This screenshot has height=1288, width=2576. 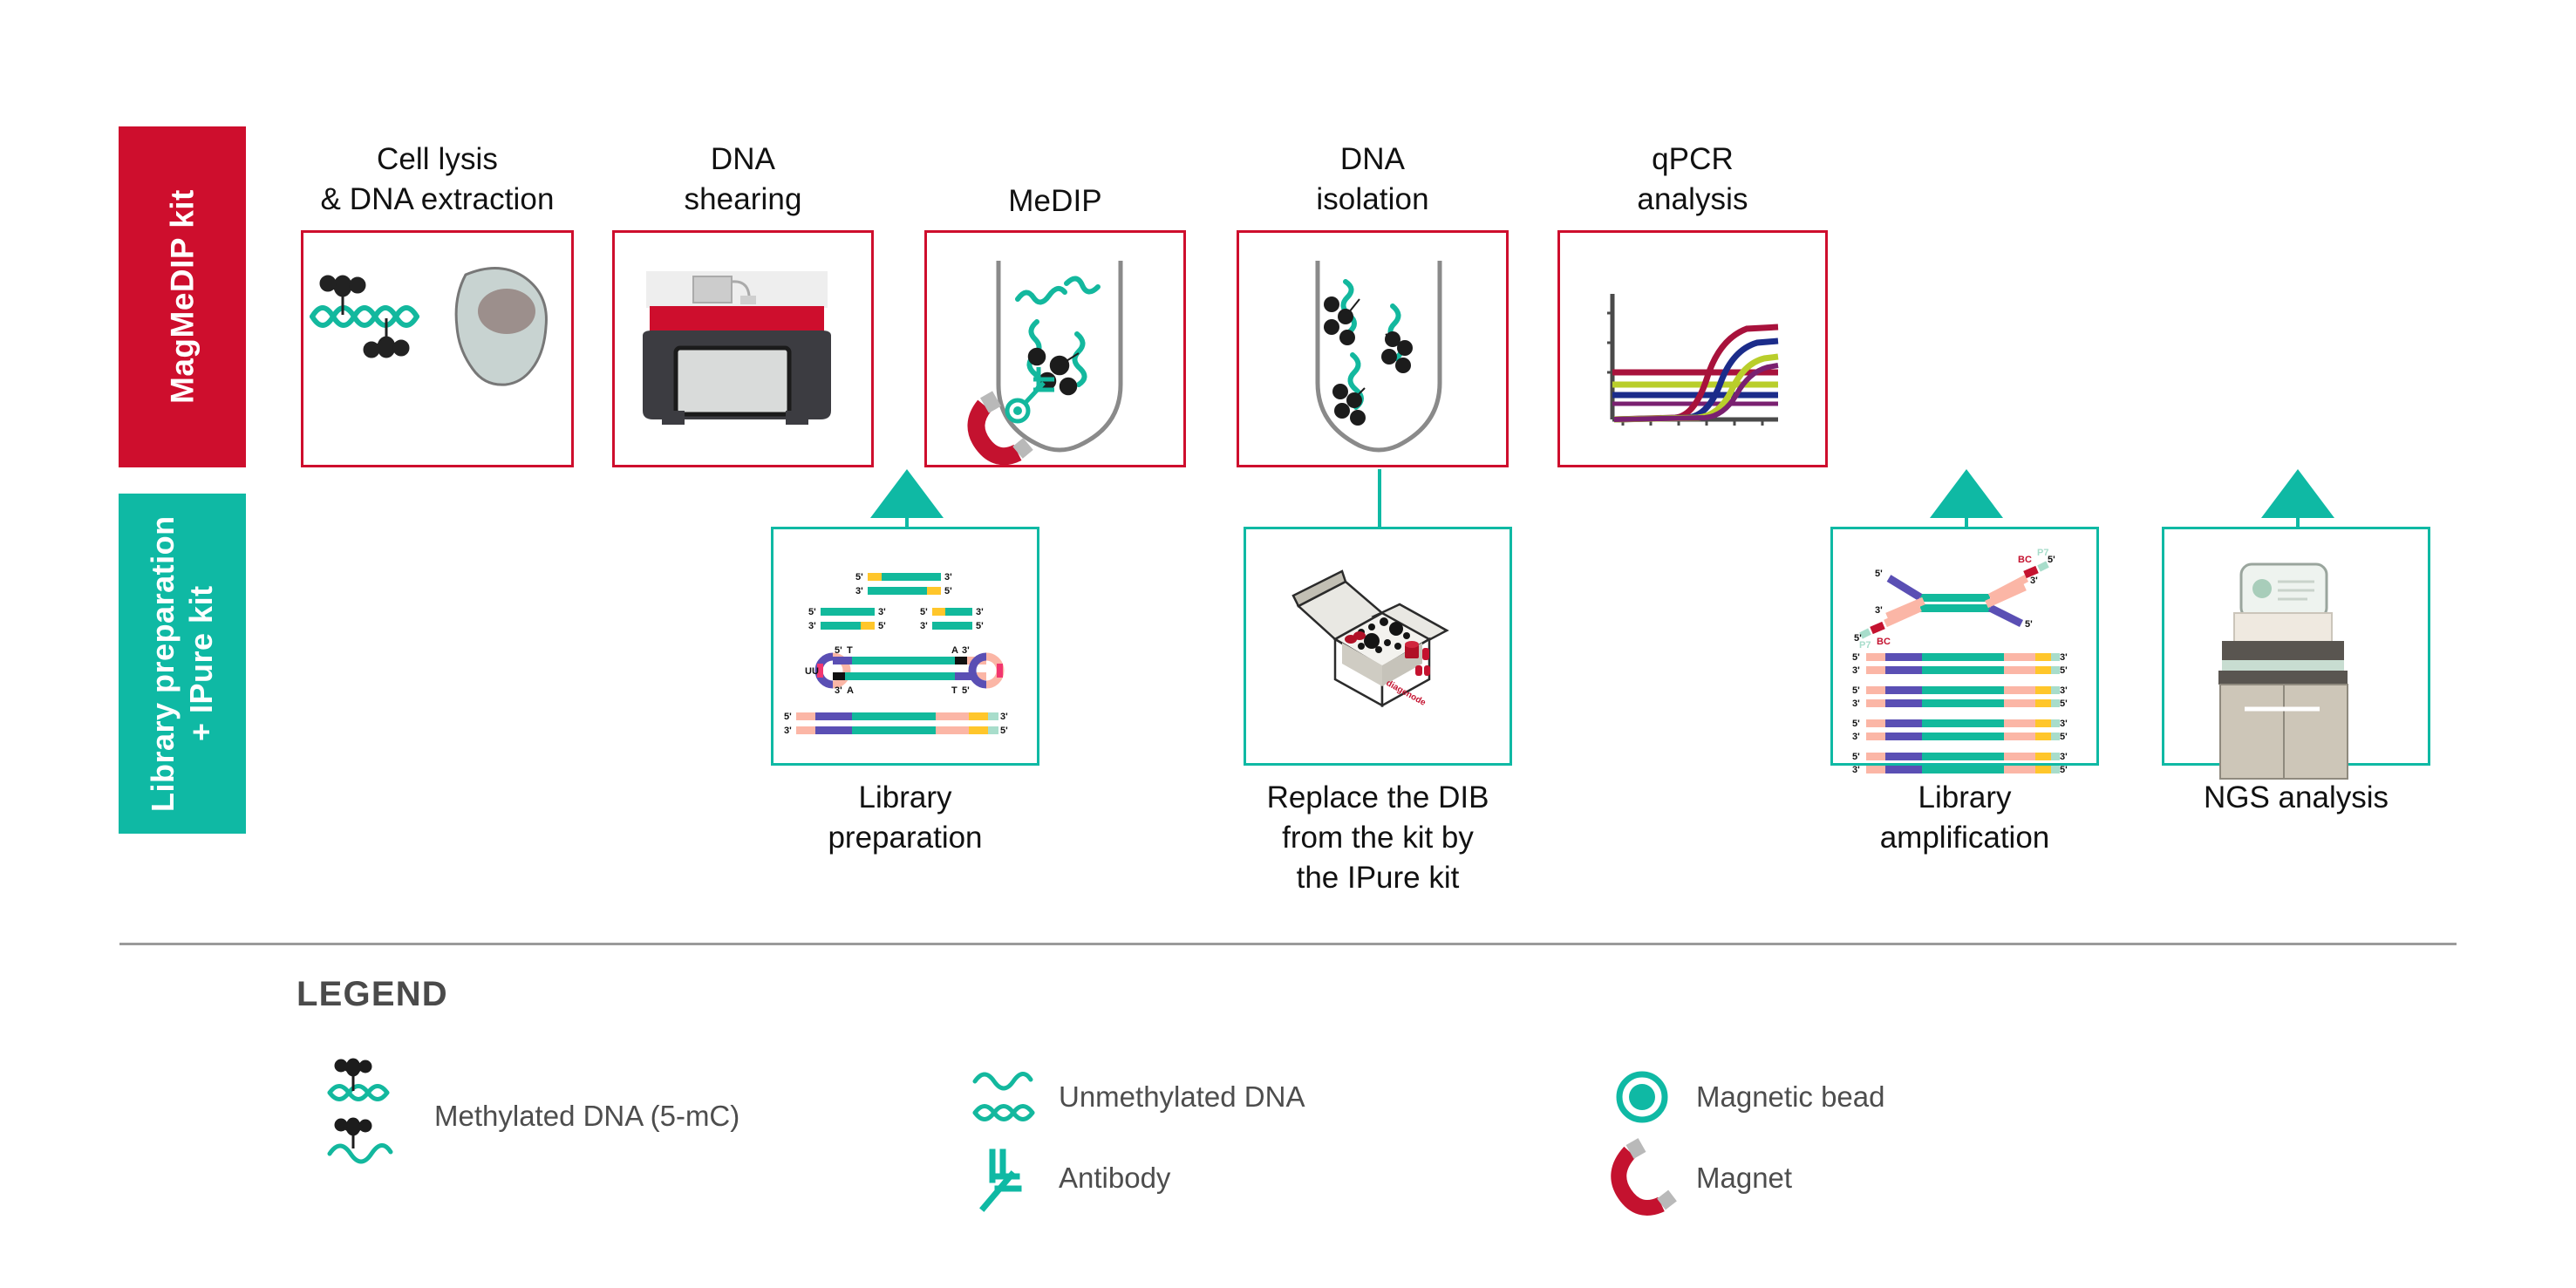 I want to click on step-medip: MeDIP, so click(x=1055, y=304).